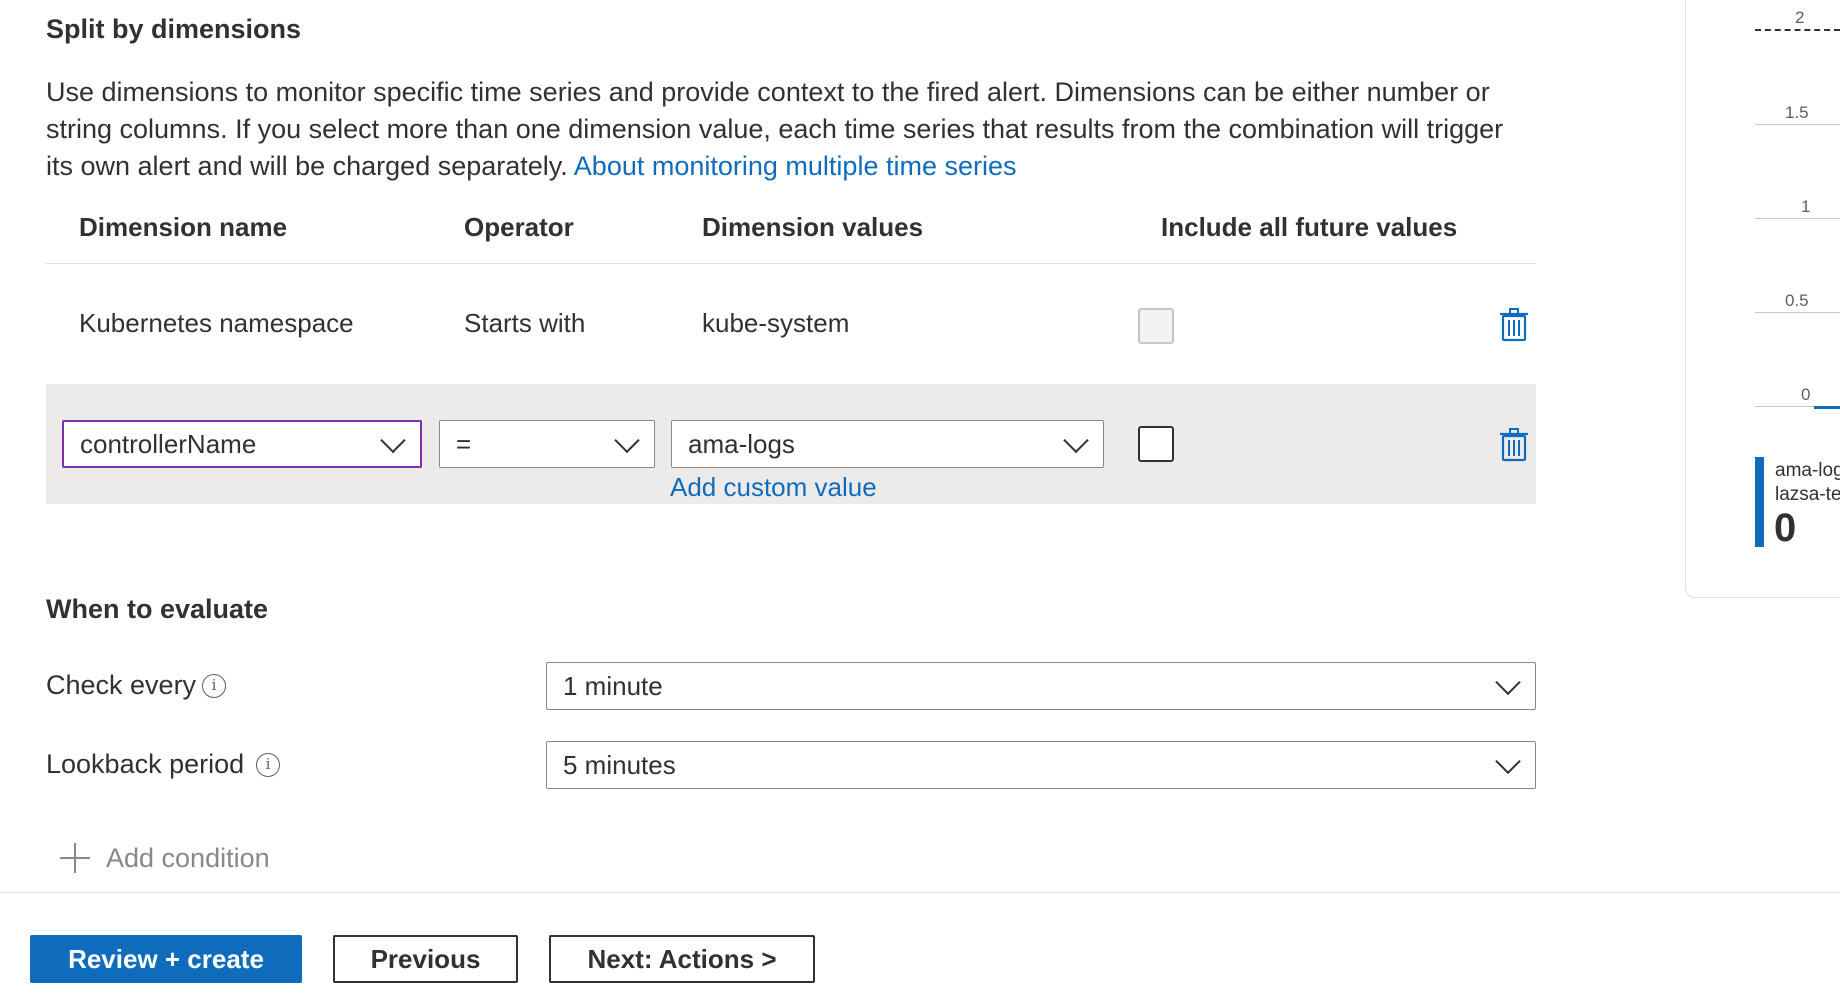 The width and height of the screenshot is (1840, 1004). What do you see at coordinates (1759, 502) in the screenshot?
I see `legend-color-bar` at bounding box center [1759, 502].